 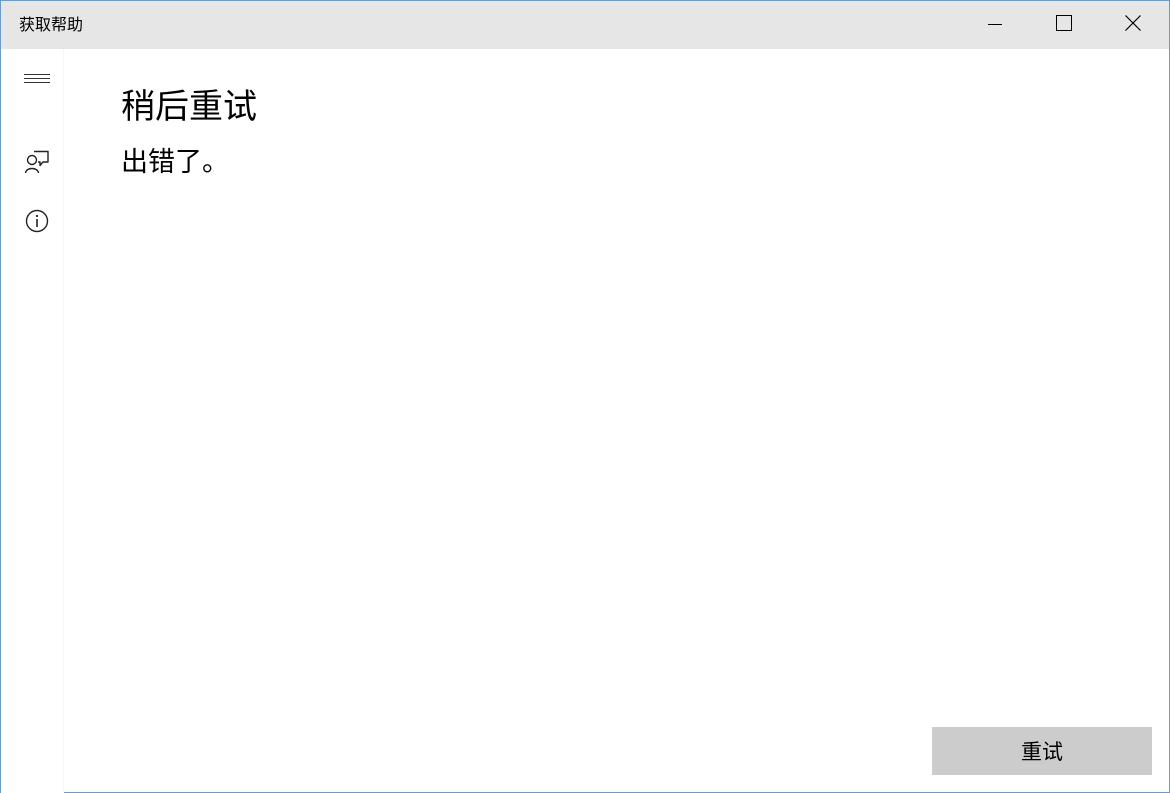 I want to click on title-bar: 获取帮助, so click(x=585, y=25).